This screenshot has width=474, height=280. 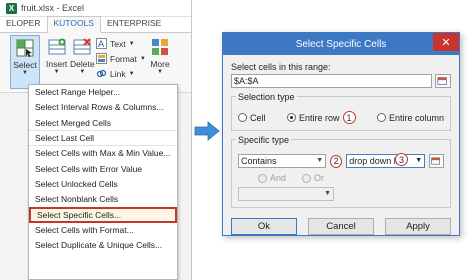 I want to click on radio-or-label: Or, so click(x=319, y=178).